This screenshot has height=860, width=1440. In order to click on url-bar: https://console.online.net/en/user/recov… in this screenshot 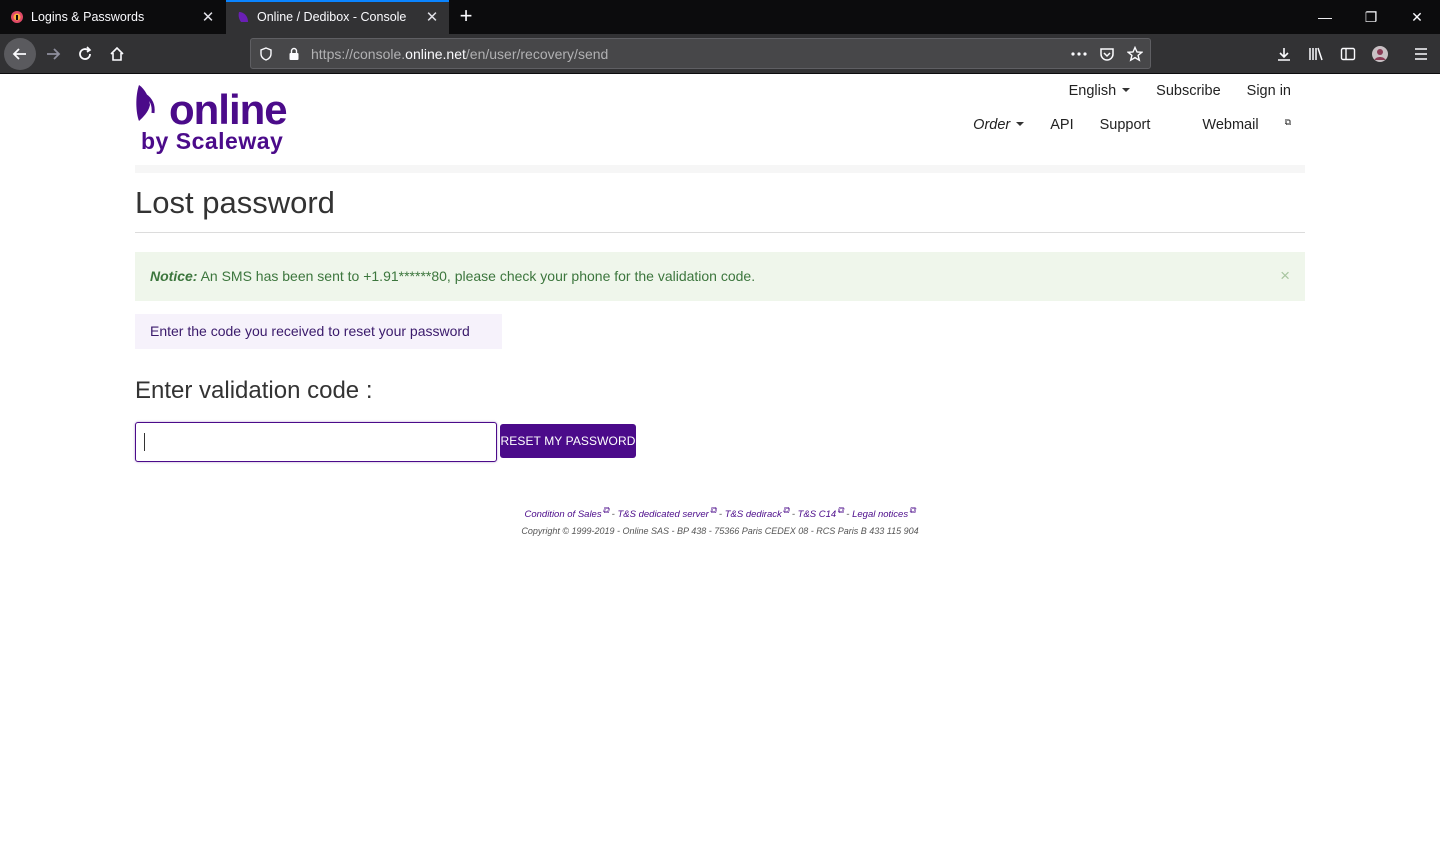, I will do `click(700, 53)`.